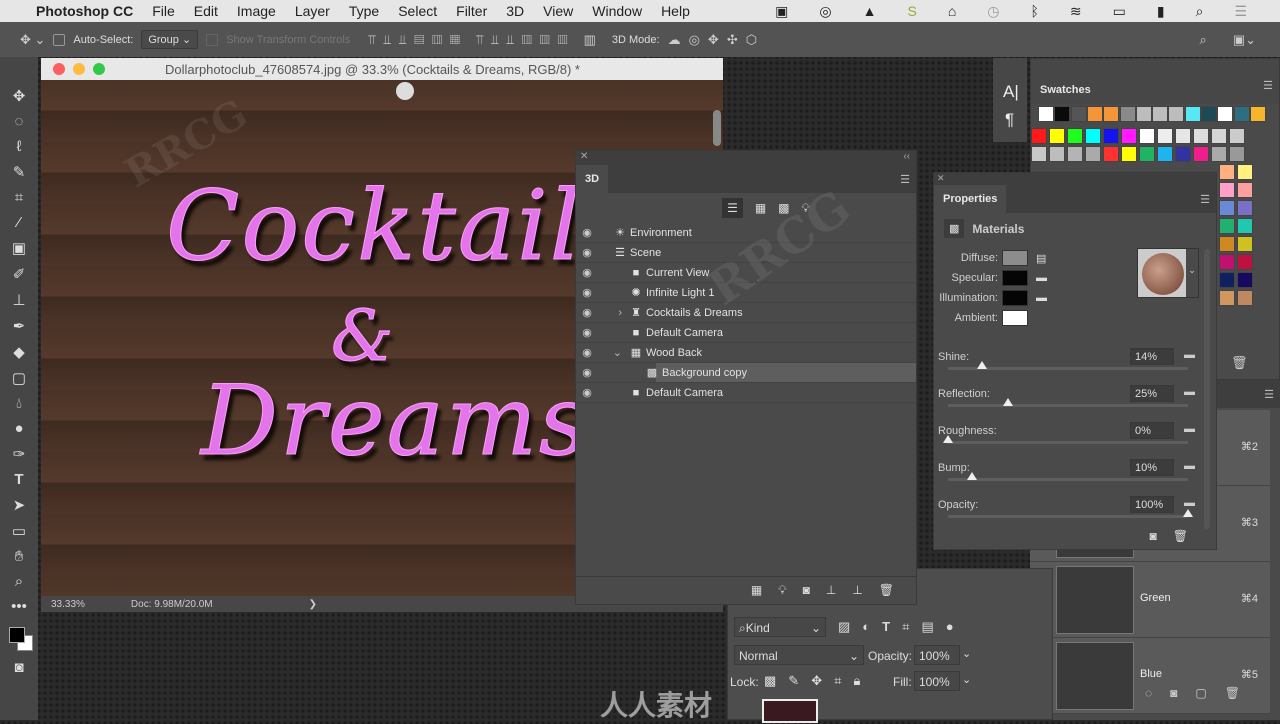 Image resolution: width=1280 pixels, height=724 pixels. What do you see at coordinates (405, 91) in the screenshot?
I see `light-widget-icon` at bounding box center [405, 91].